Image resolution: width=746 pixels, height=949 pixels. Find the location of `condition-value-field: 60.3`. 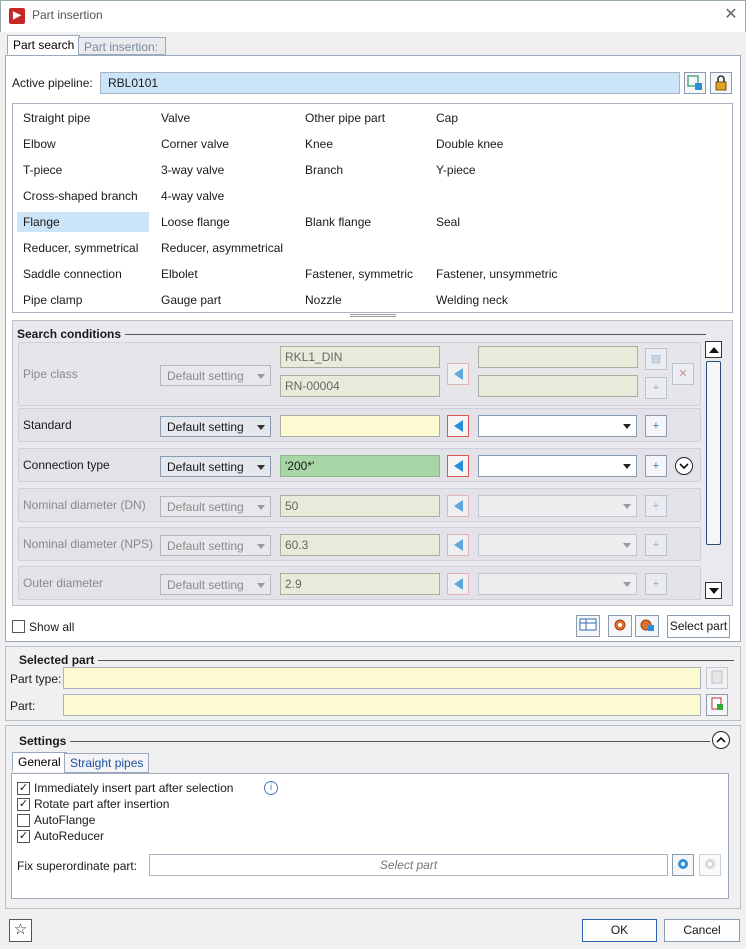

condition-value-field: 60.3 is located at coordinates (360, 545).